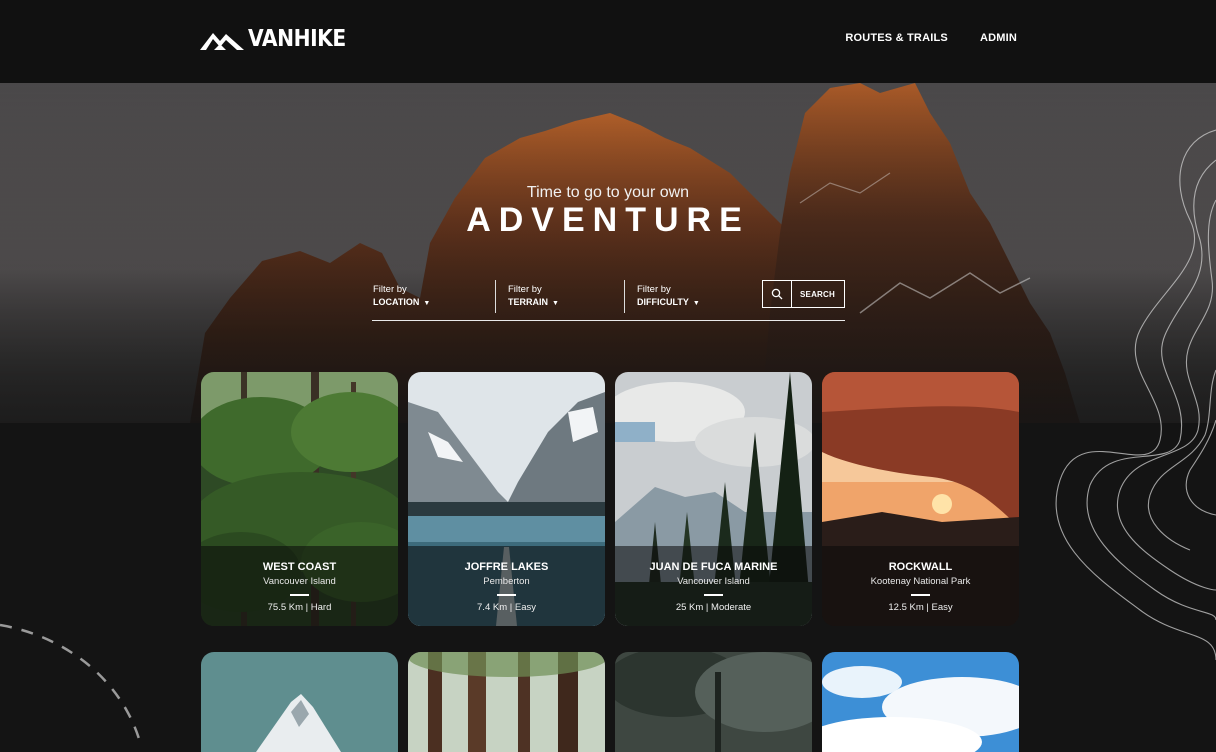 The image size is (1216, 752). Describe the element at coordinates (668, 302) in the screenshot. I see `filter-value: DIFFICULTY ▼` at that location.